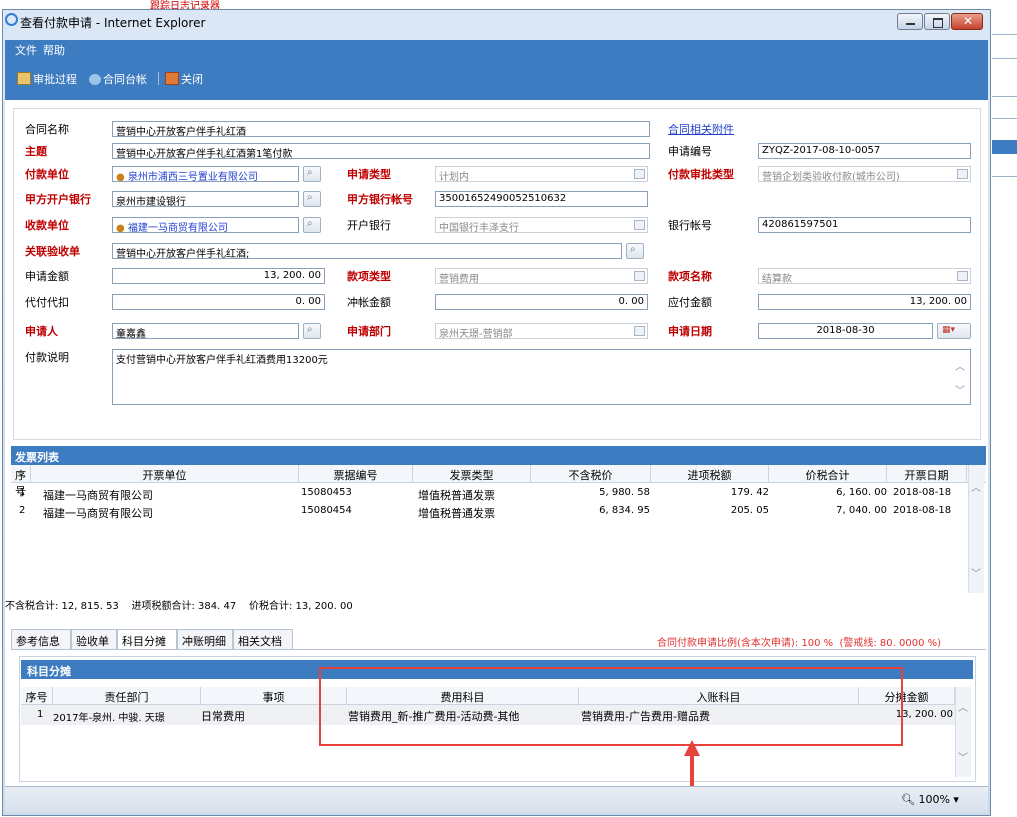  What do you see at coordinates (41, 331) in the screenshot?
I see `applicant-label: 申请人` at bounding box center [41, 331].